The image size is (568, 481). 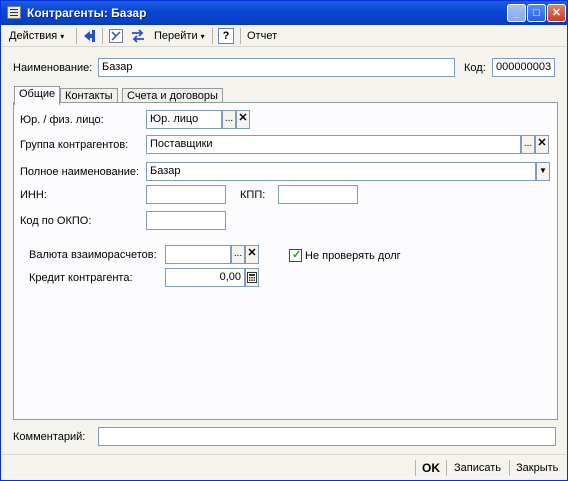 What do you see at coordinates (327, 436) in the screenshot?
I see `comment-input` at bounding box center [327, 436].